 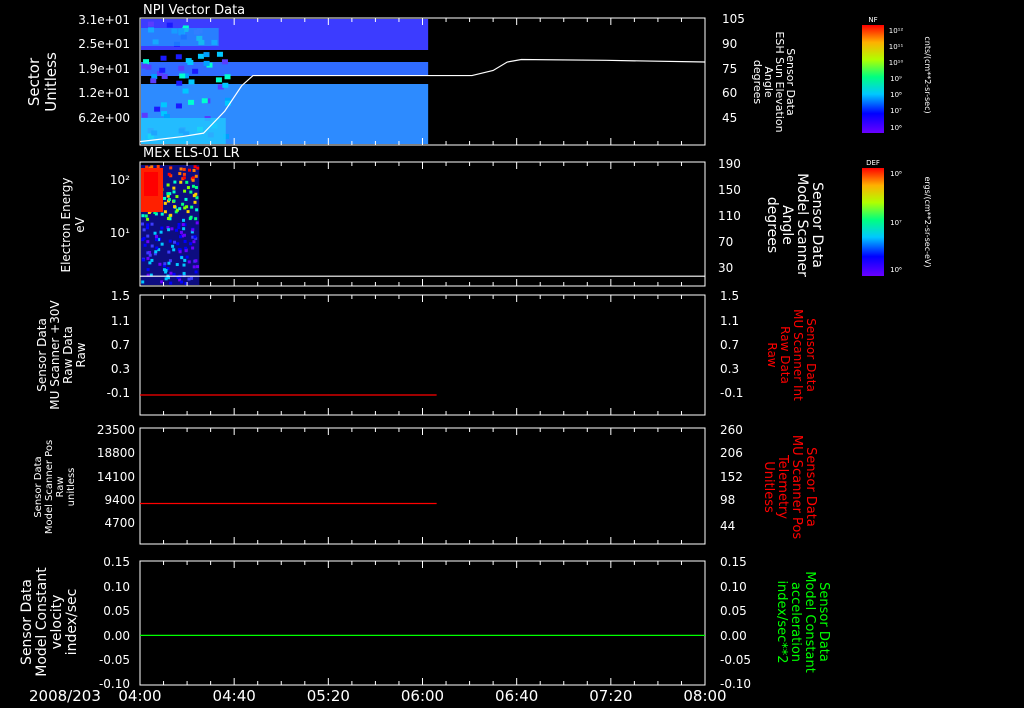 What do you see at coordinates (811, 355) in the screenshot?
I see `panel3-right-label-line: Sensor Data` at bounding box center [811, 355].